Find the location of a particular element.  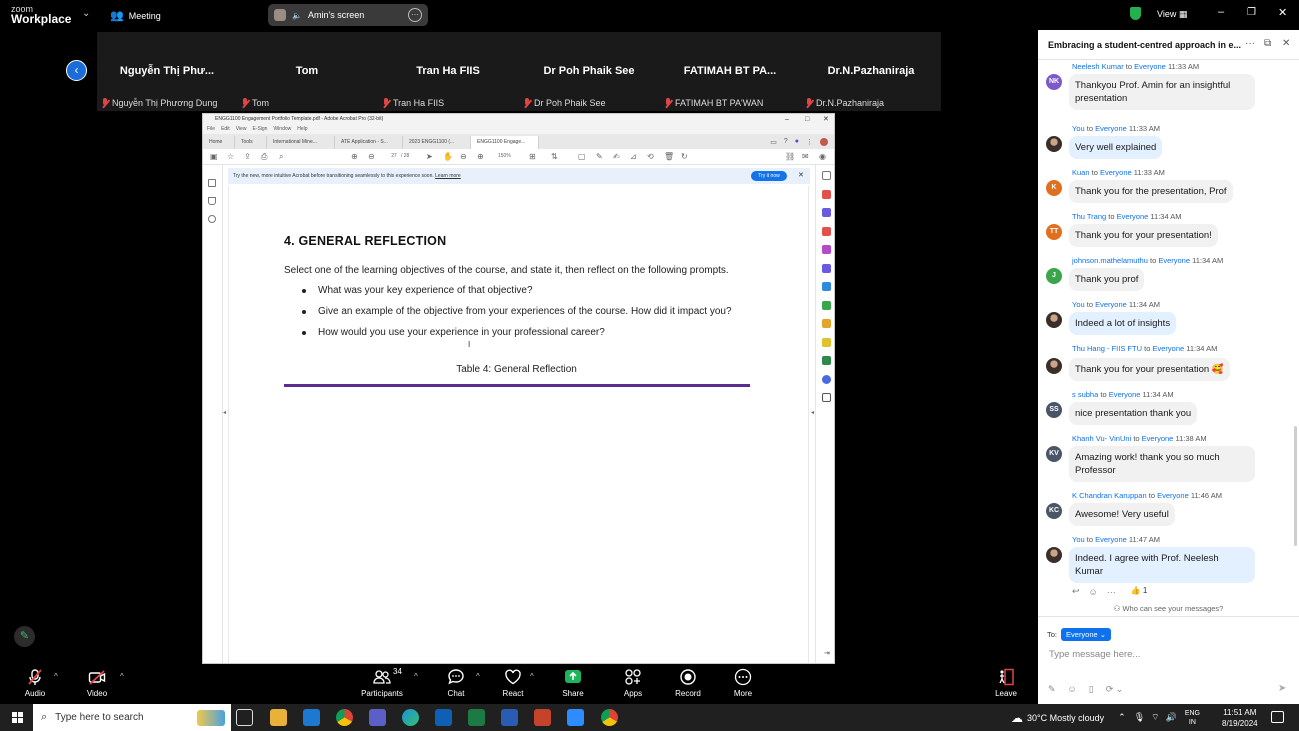

recipient-dropdown: Everyone ⌄ is located at coordinates (1086, 634).